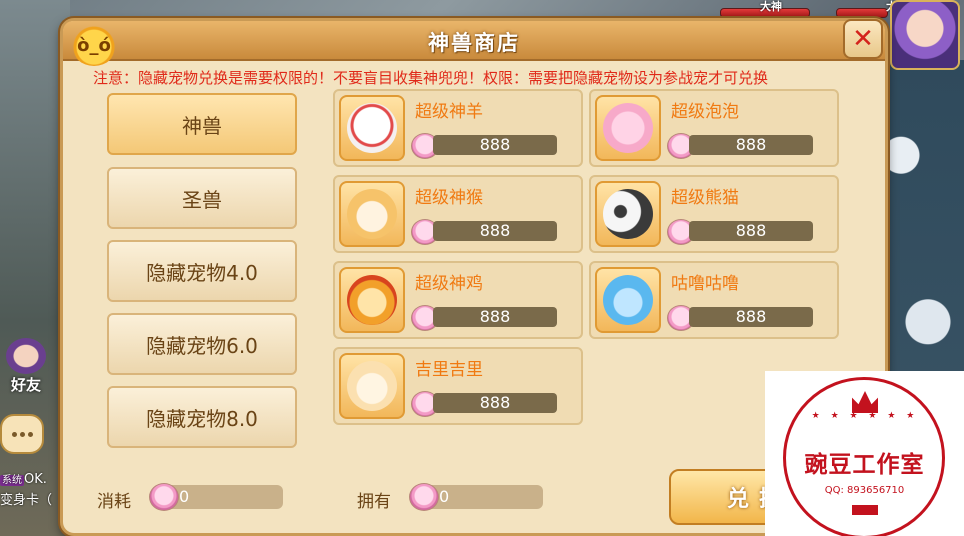 This screenshot has height=536, width=964. Describe the element at coordinates (771, 6) in the screenshot. I see `player-name-1: 大神` at that location.